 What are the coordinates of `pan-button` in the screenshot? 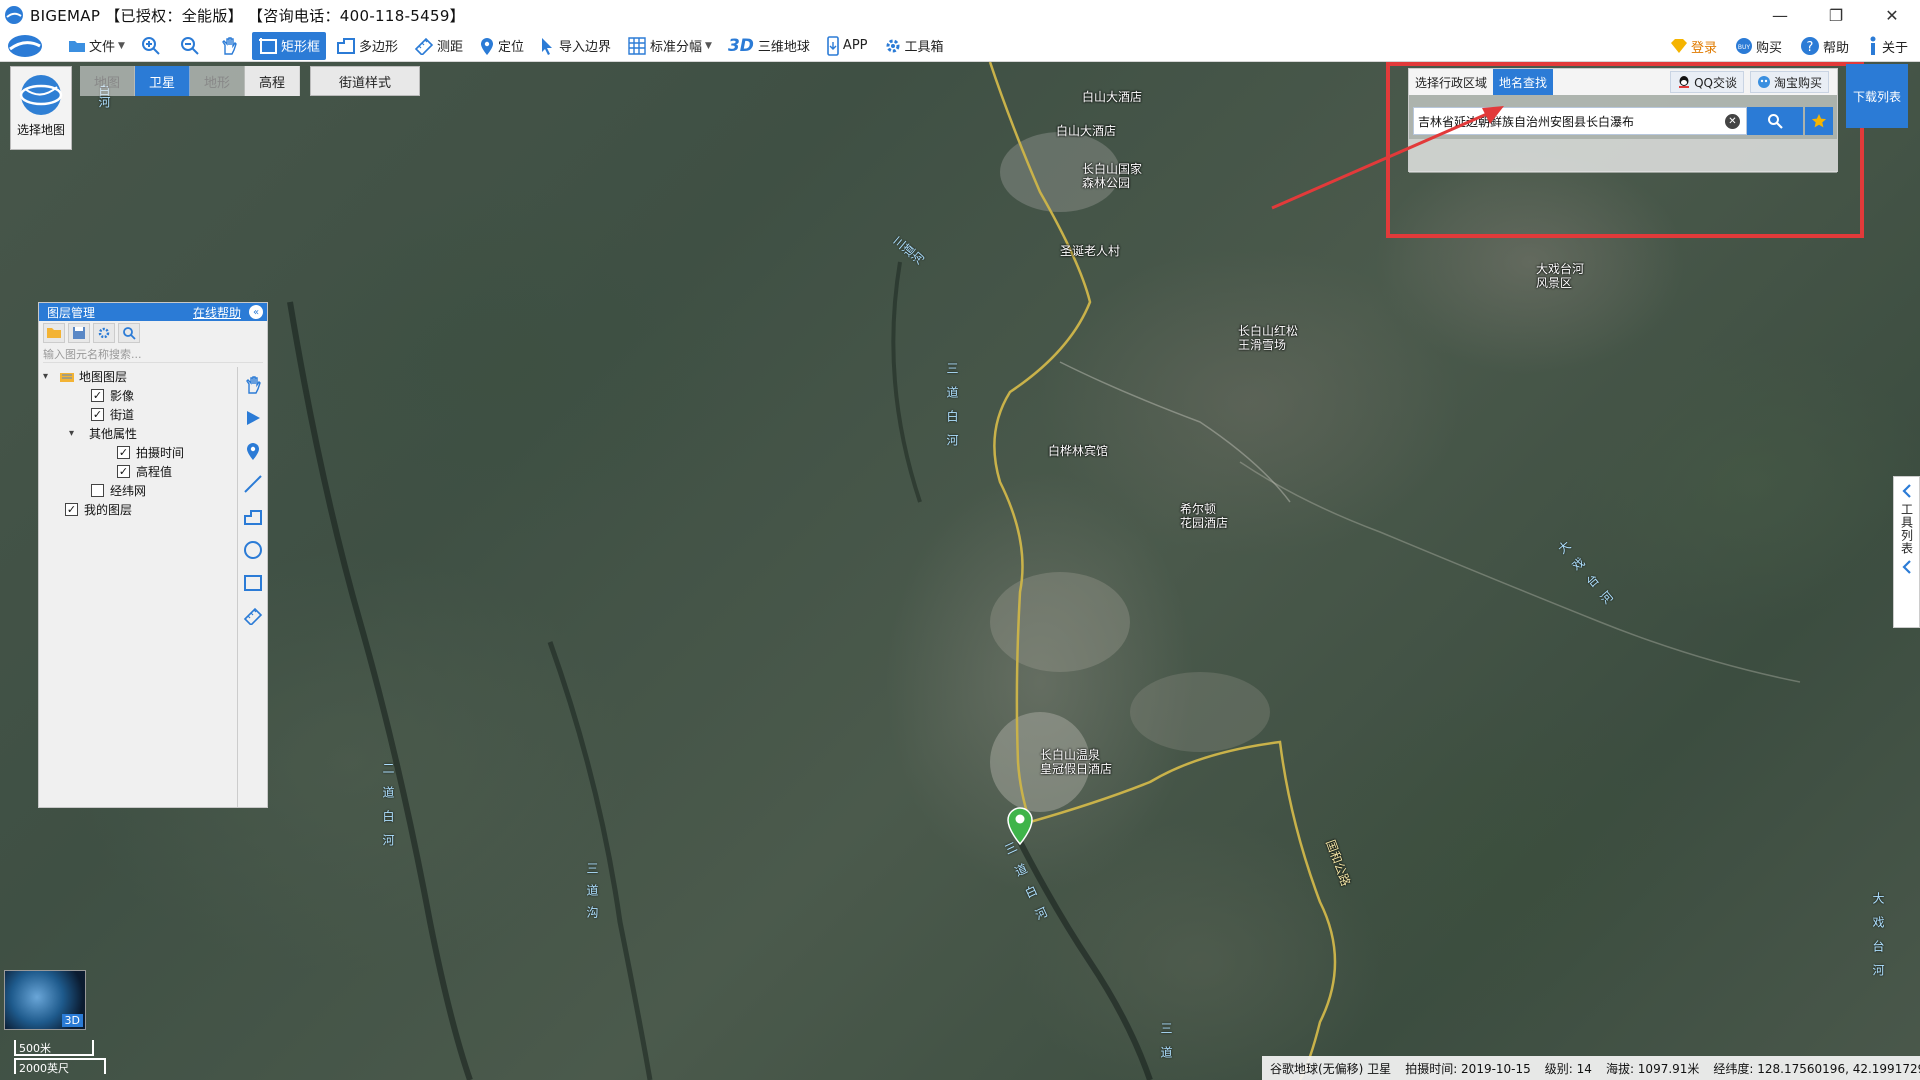 It's located at (230, 46).